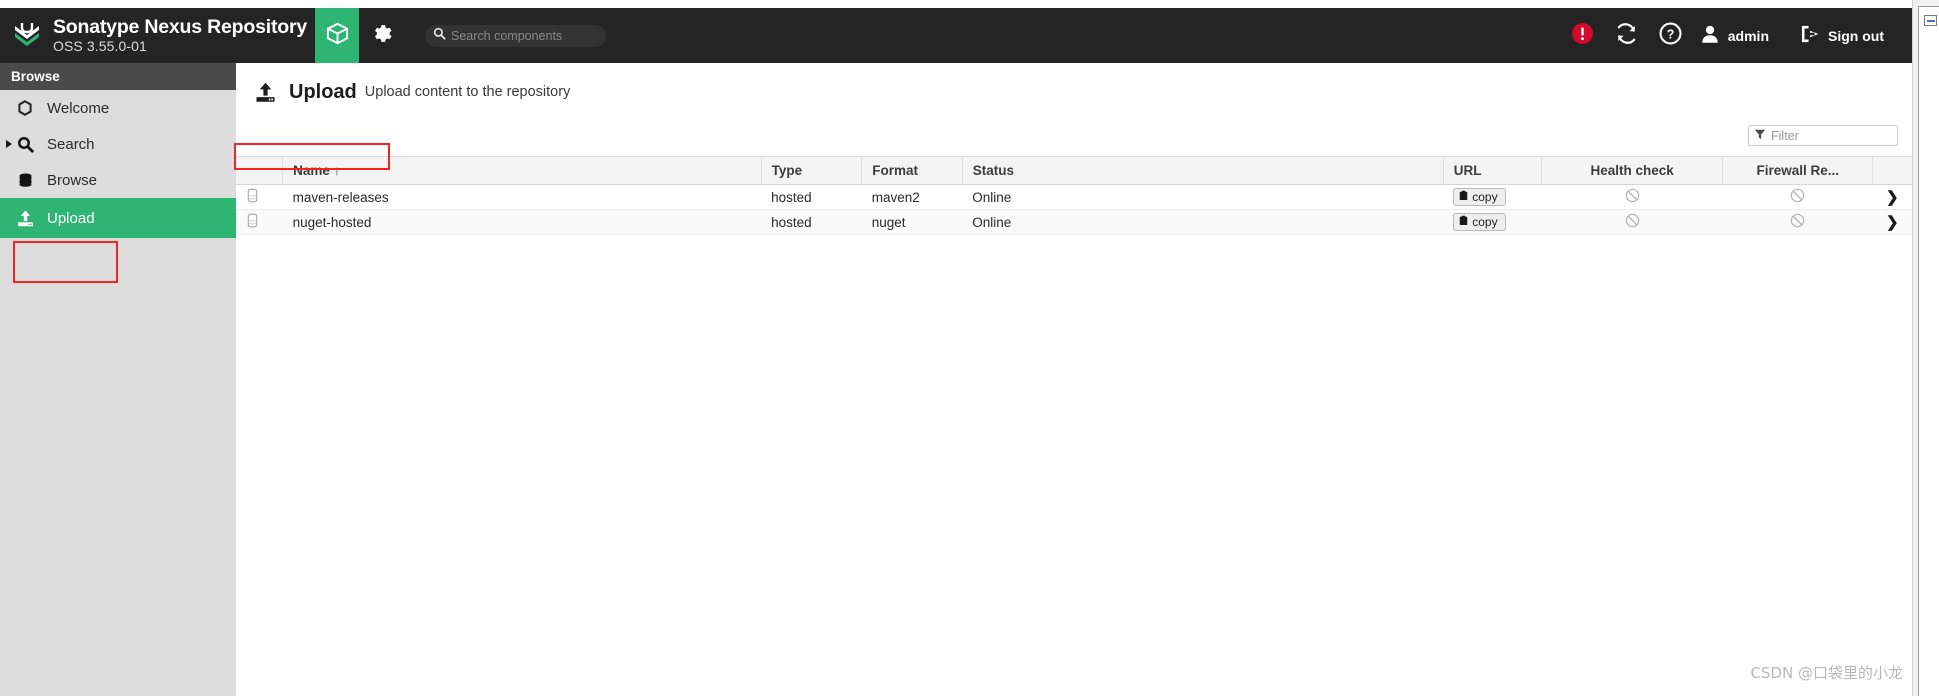 Image resolution: width=1939 pixels, height=696 pixels. I want to click on sidebar-item-label: Upload, so click(71, 218).